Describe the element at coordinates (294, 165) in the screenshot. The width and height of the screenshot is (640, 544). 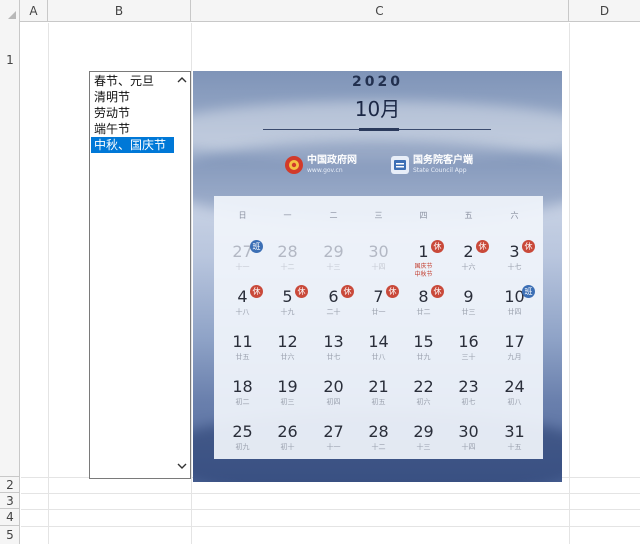
I see `national-emblem-icon` at that location.